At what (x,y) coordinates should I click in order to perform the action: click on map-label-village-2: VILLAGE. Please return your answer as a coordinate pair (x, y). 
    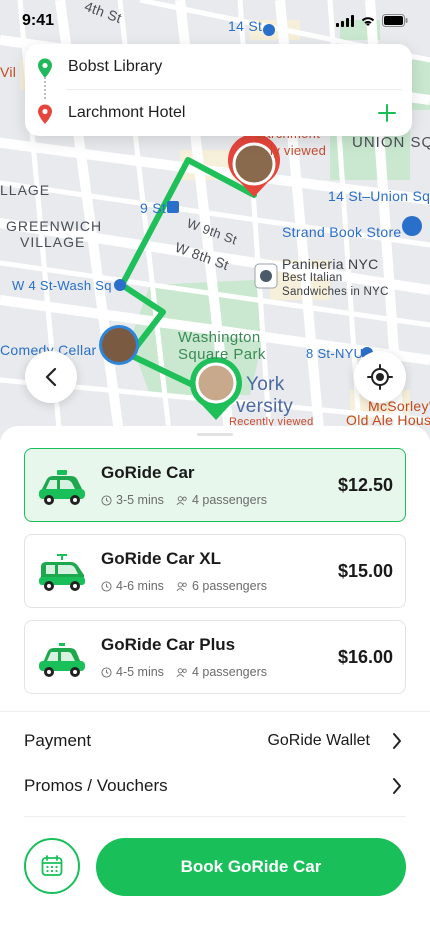
    Looking at the image, I should click on (53, 242).